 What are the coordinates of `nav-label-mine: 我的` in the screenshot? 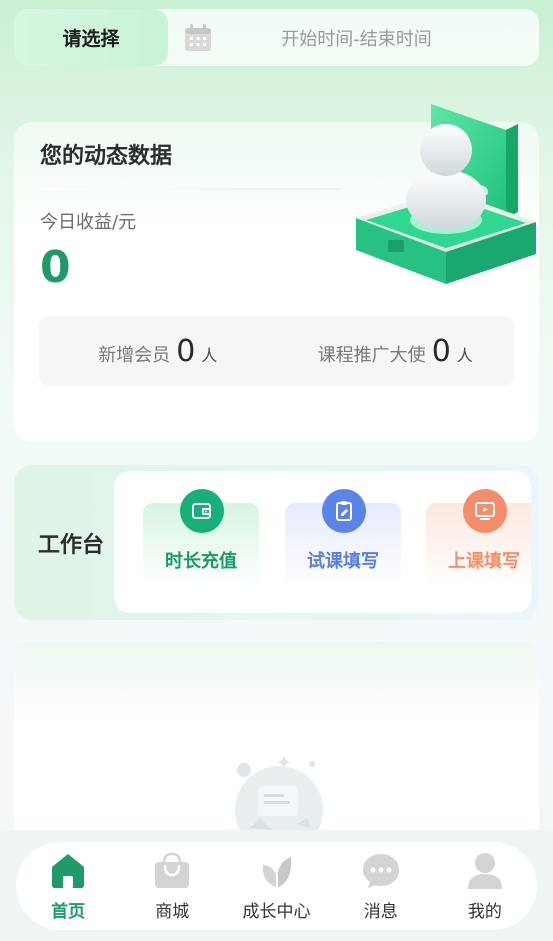 It's located at (484, 911).